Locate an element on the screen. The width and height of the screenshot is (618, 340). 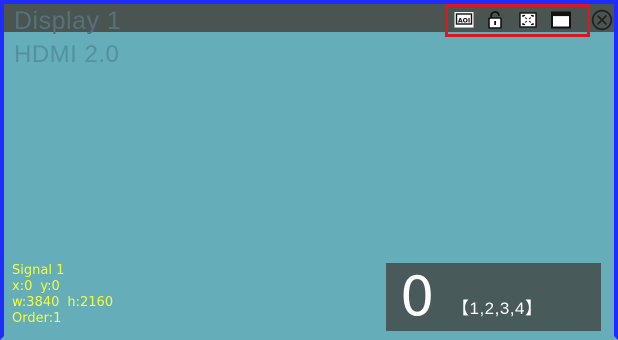
signal-name: Signal 1 is located at coordinates (38, 270).